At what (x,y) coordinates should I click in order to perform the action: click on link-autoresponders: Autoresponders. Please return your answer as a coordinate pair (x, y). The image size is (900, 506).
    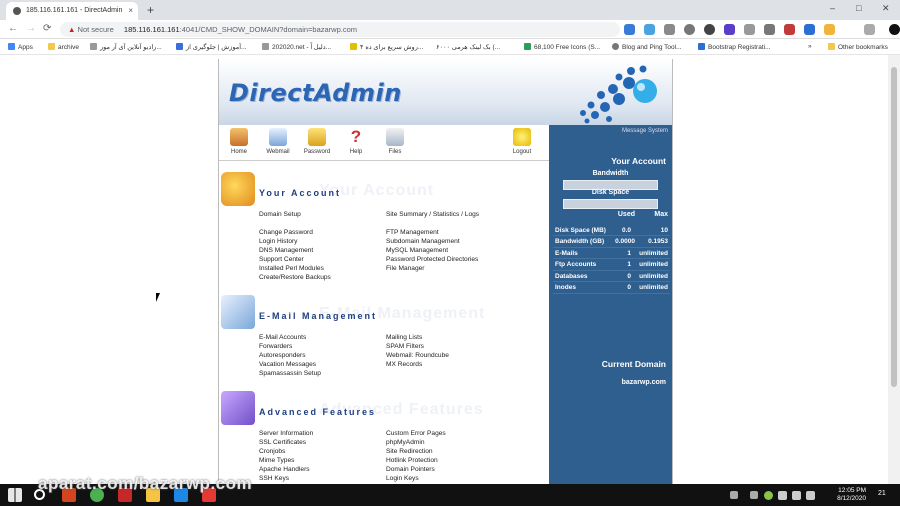
    Looking at the image, I should click on (329, 355).